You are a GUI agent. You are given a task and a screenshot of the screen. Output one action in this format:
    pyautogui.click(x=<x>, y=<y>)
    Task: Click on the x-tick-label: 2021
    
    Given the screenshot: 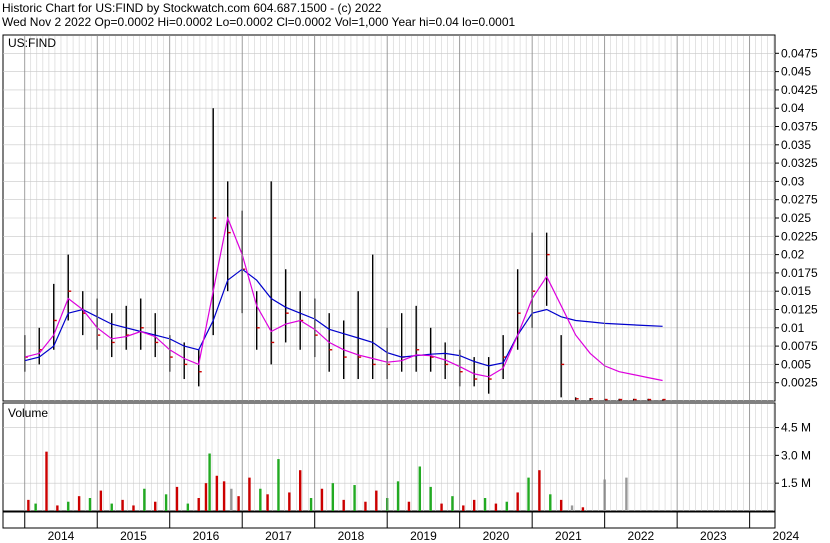 What is the action you would take?
    pyautogui.click(x=568, y=536)
    